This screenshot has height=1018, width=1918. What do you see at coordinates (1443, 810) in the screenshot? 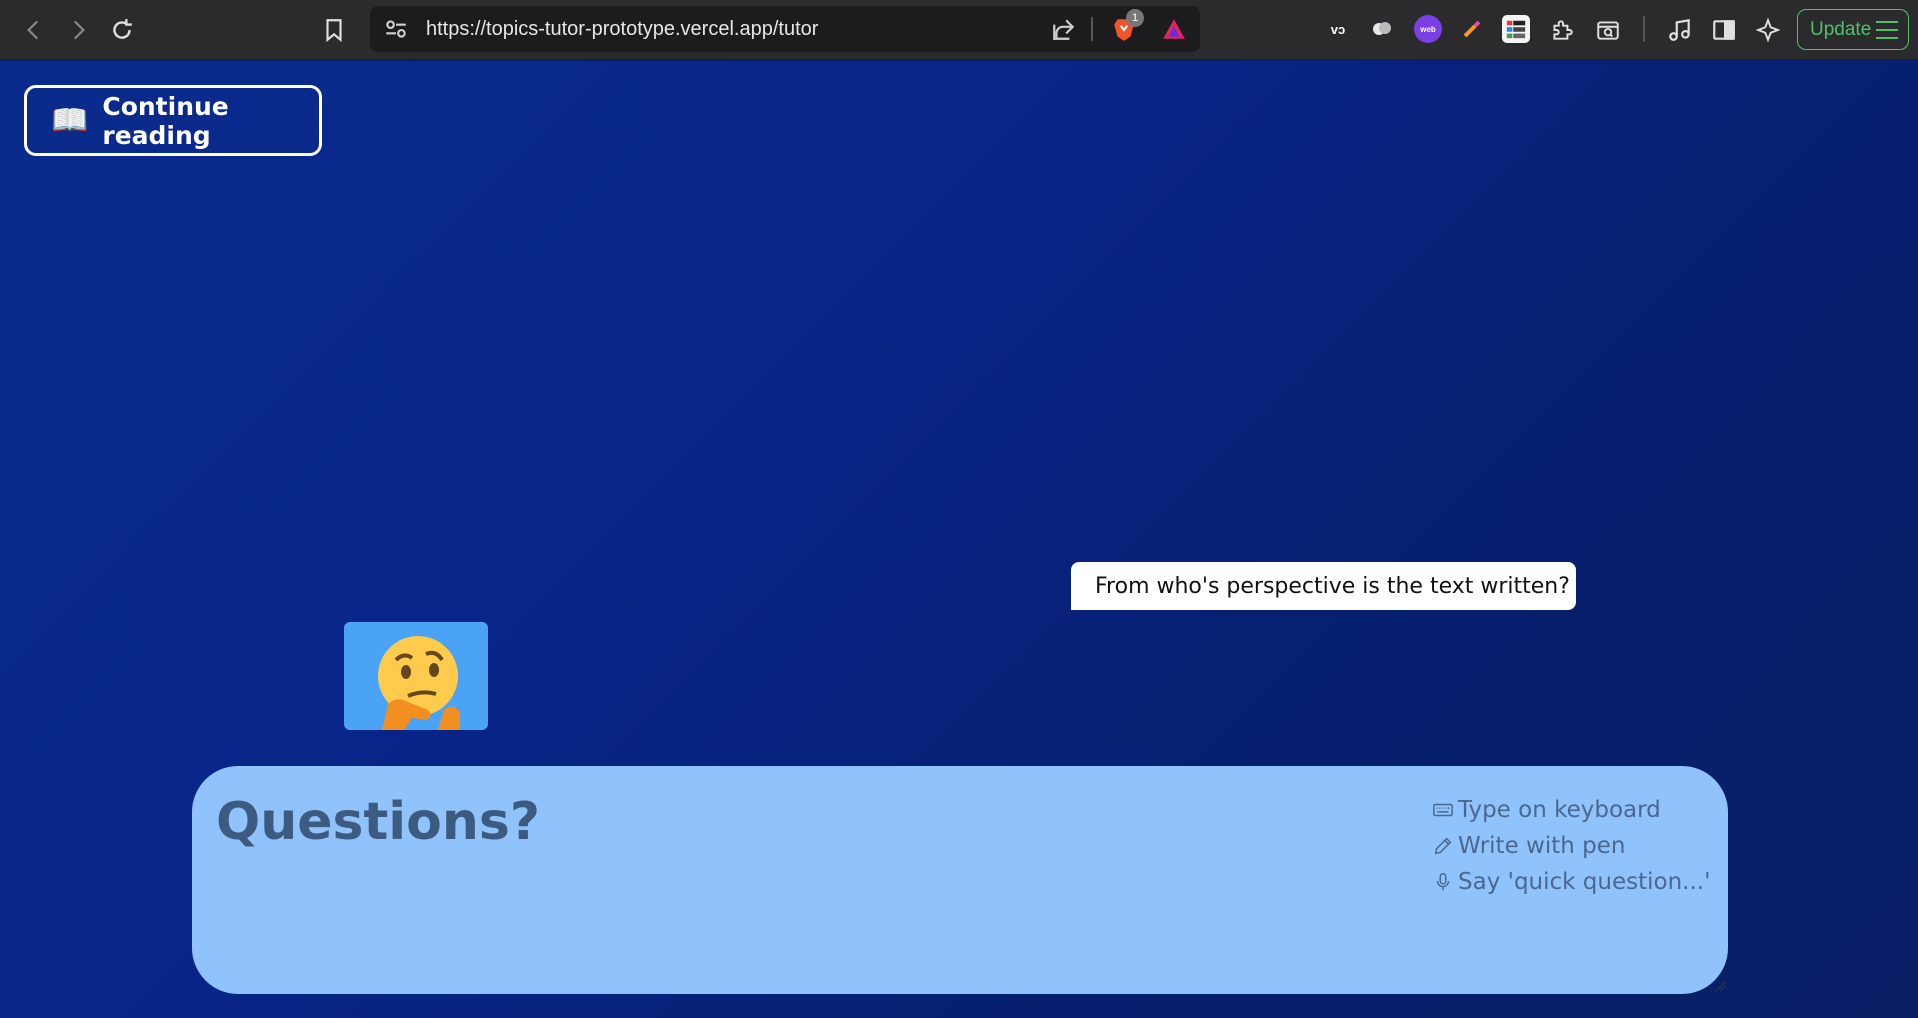
I see `keyboard-icon` at bounding box center [1443, 810].